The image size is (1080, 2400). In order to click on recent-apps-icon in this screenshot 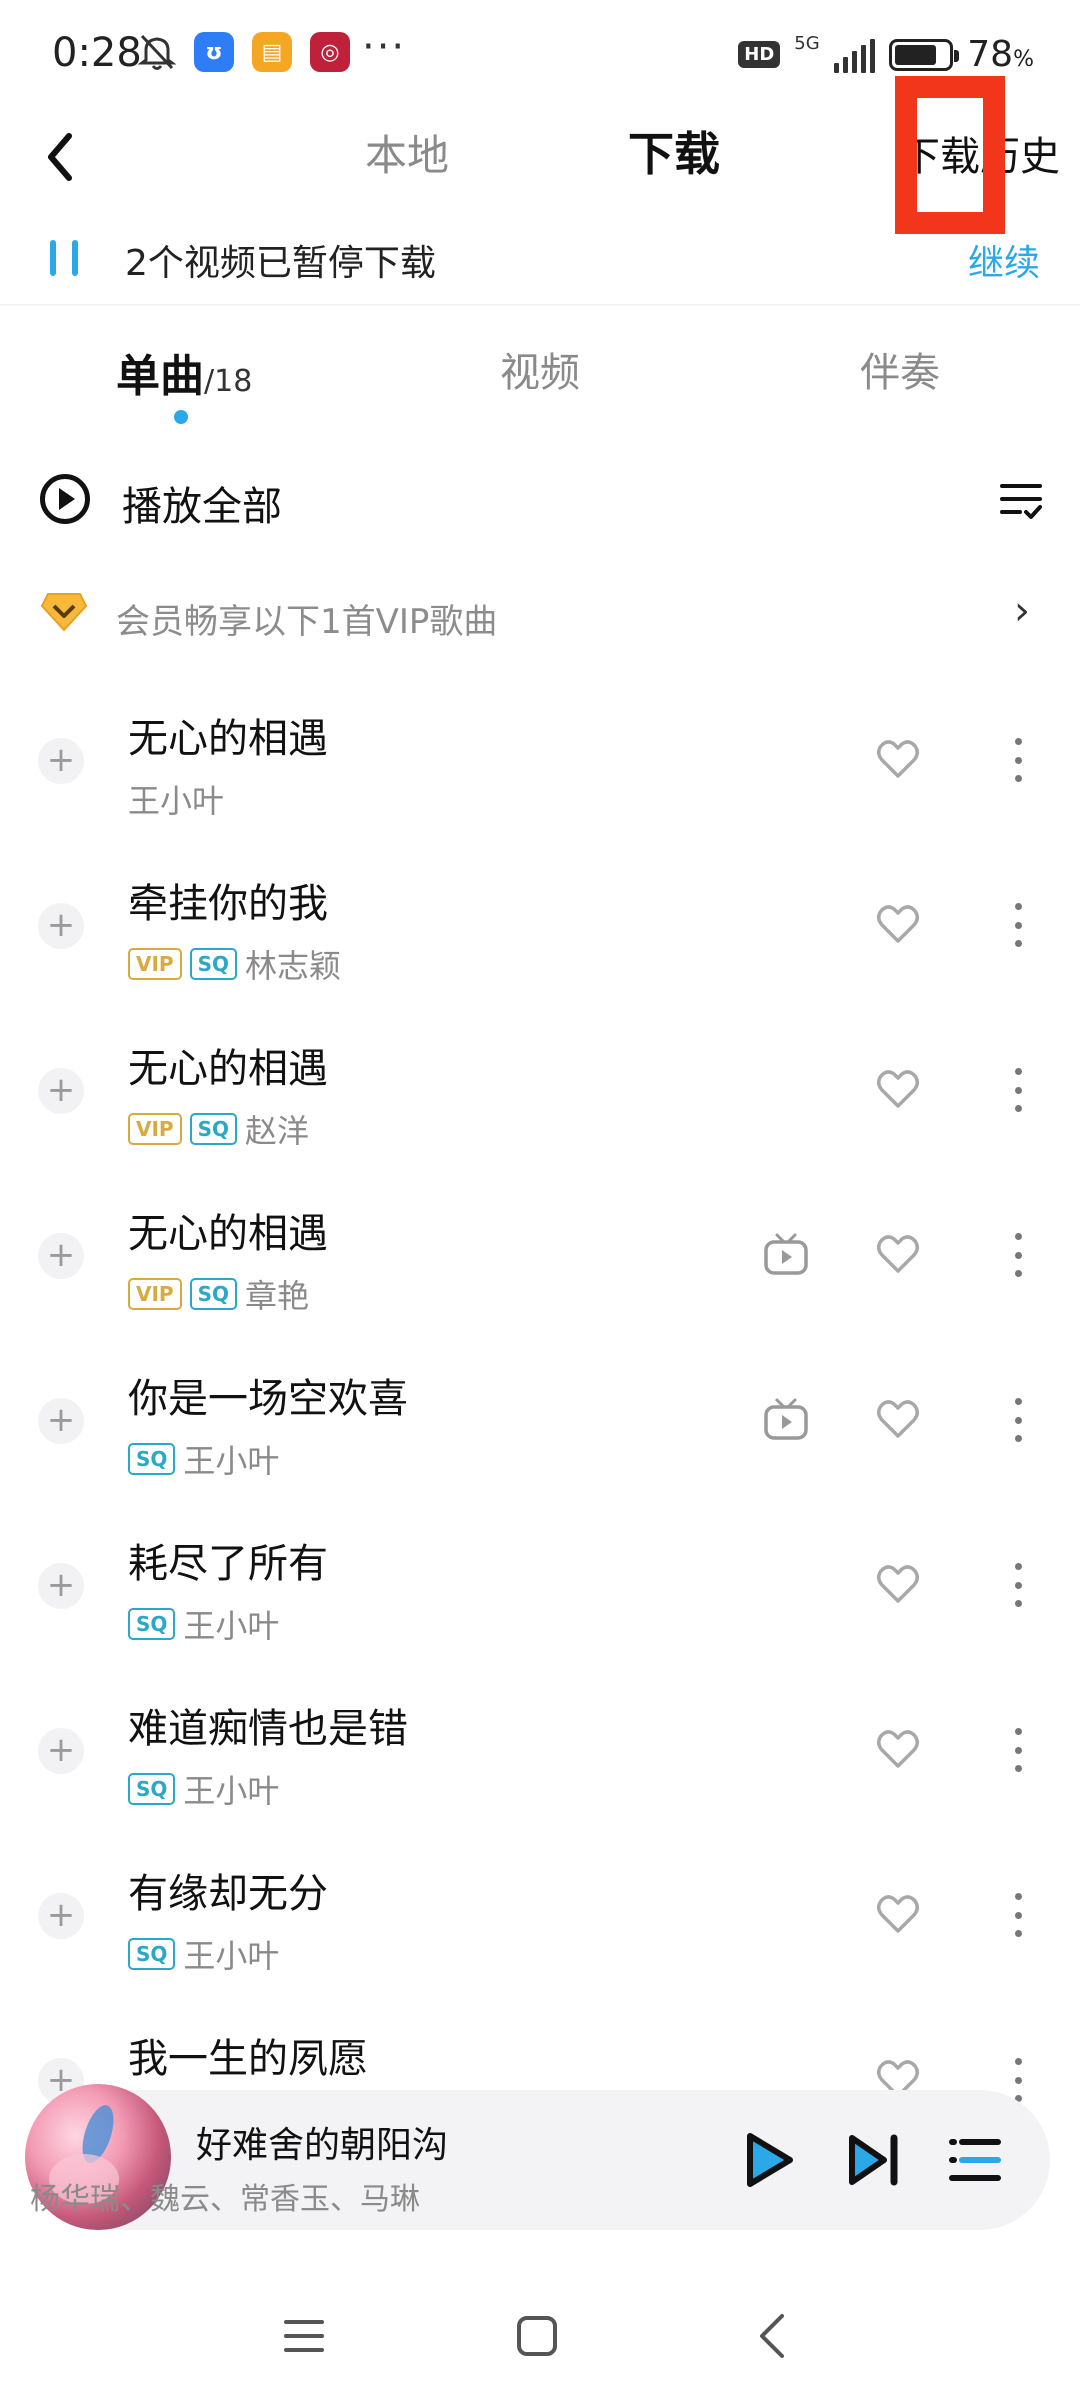, I will do `click(304, 2336)`.